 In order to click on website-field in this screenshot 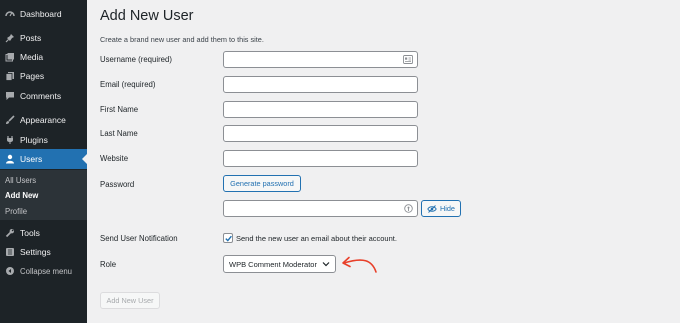, I will do `click(320, 158)`.